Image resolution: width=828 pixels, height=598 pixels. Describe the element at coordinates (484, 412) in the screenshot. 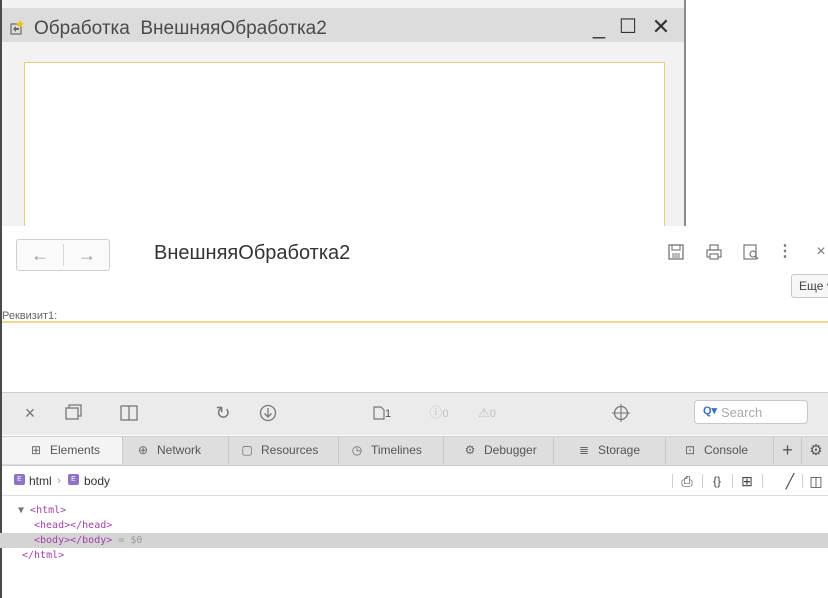

I see `warning-icon: ⚠` at that location.